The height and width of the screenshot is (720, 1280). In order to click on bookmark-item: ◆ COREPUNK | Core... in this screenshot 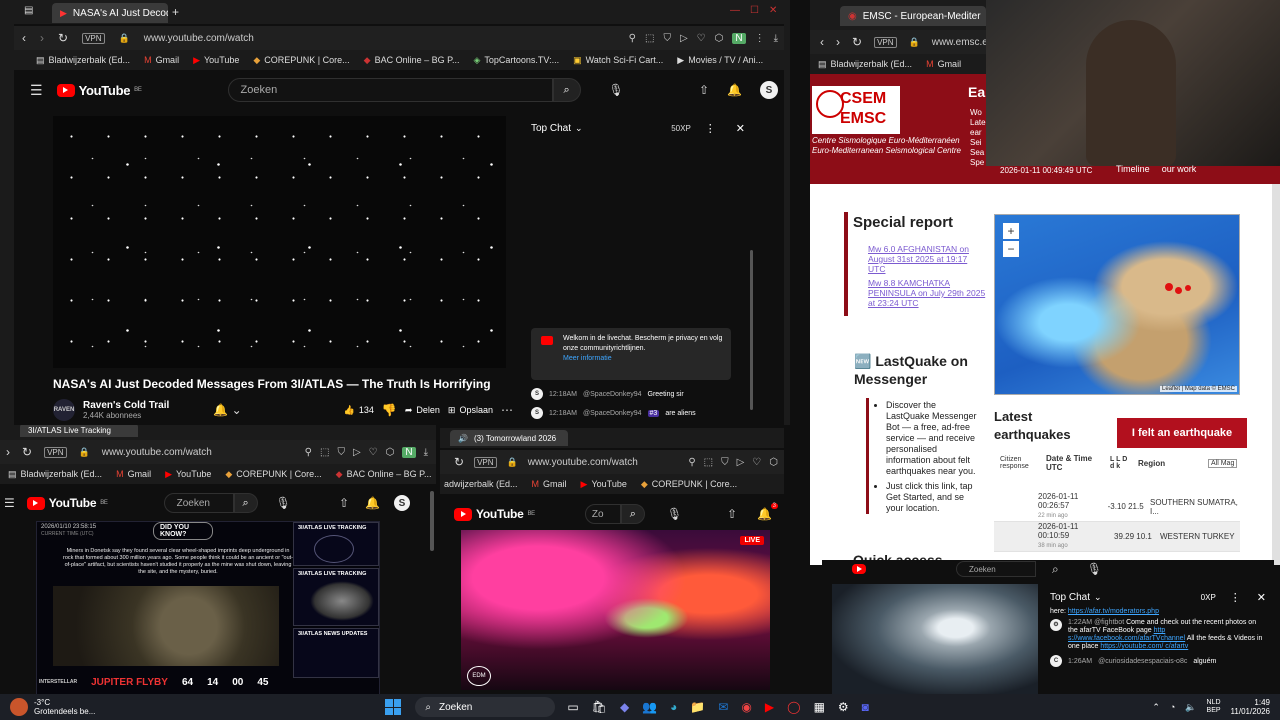, I will do `click(273, 474)`.